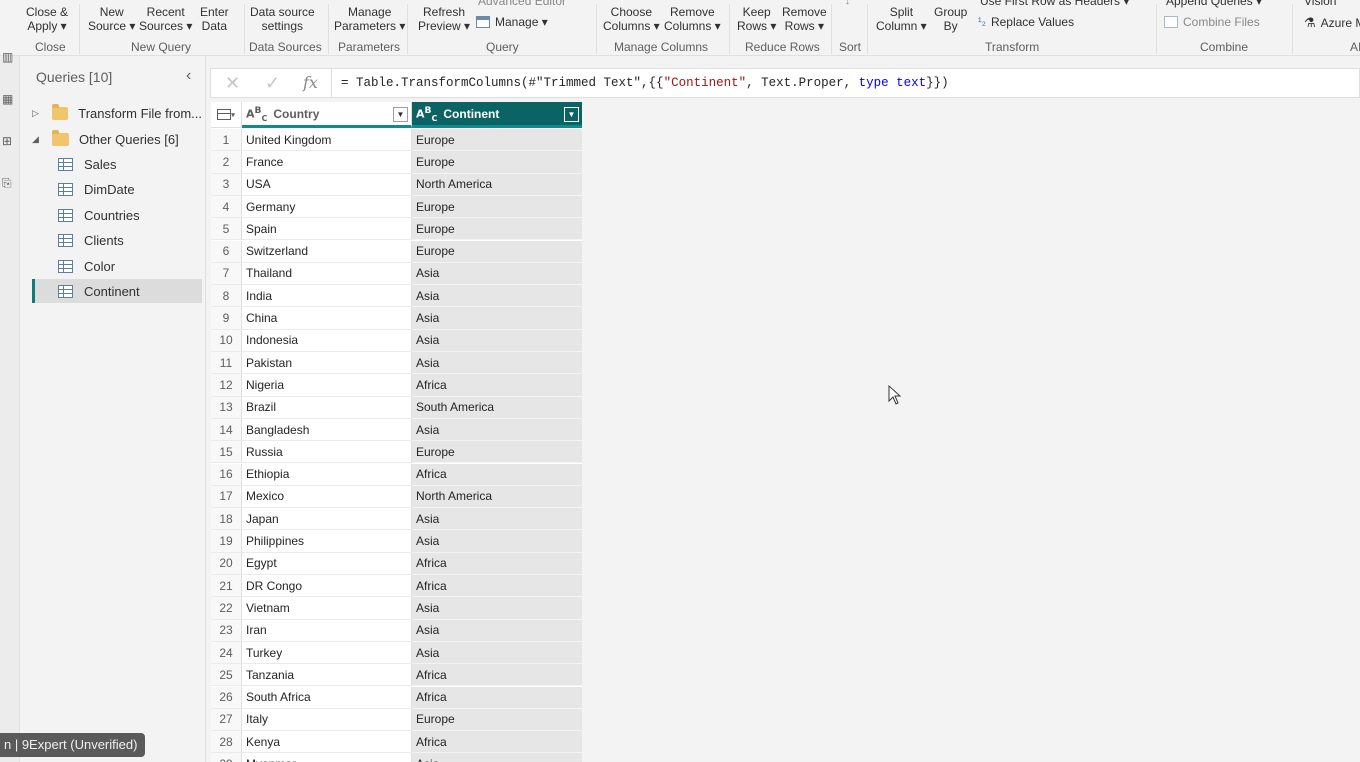 The height and width of the screenshot is (762, 1360). I want to click on table-row: 27 Italy Europe, so click(396, 720).